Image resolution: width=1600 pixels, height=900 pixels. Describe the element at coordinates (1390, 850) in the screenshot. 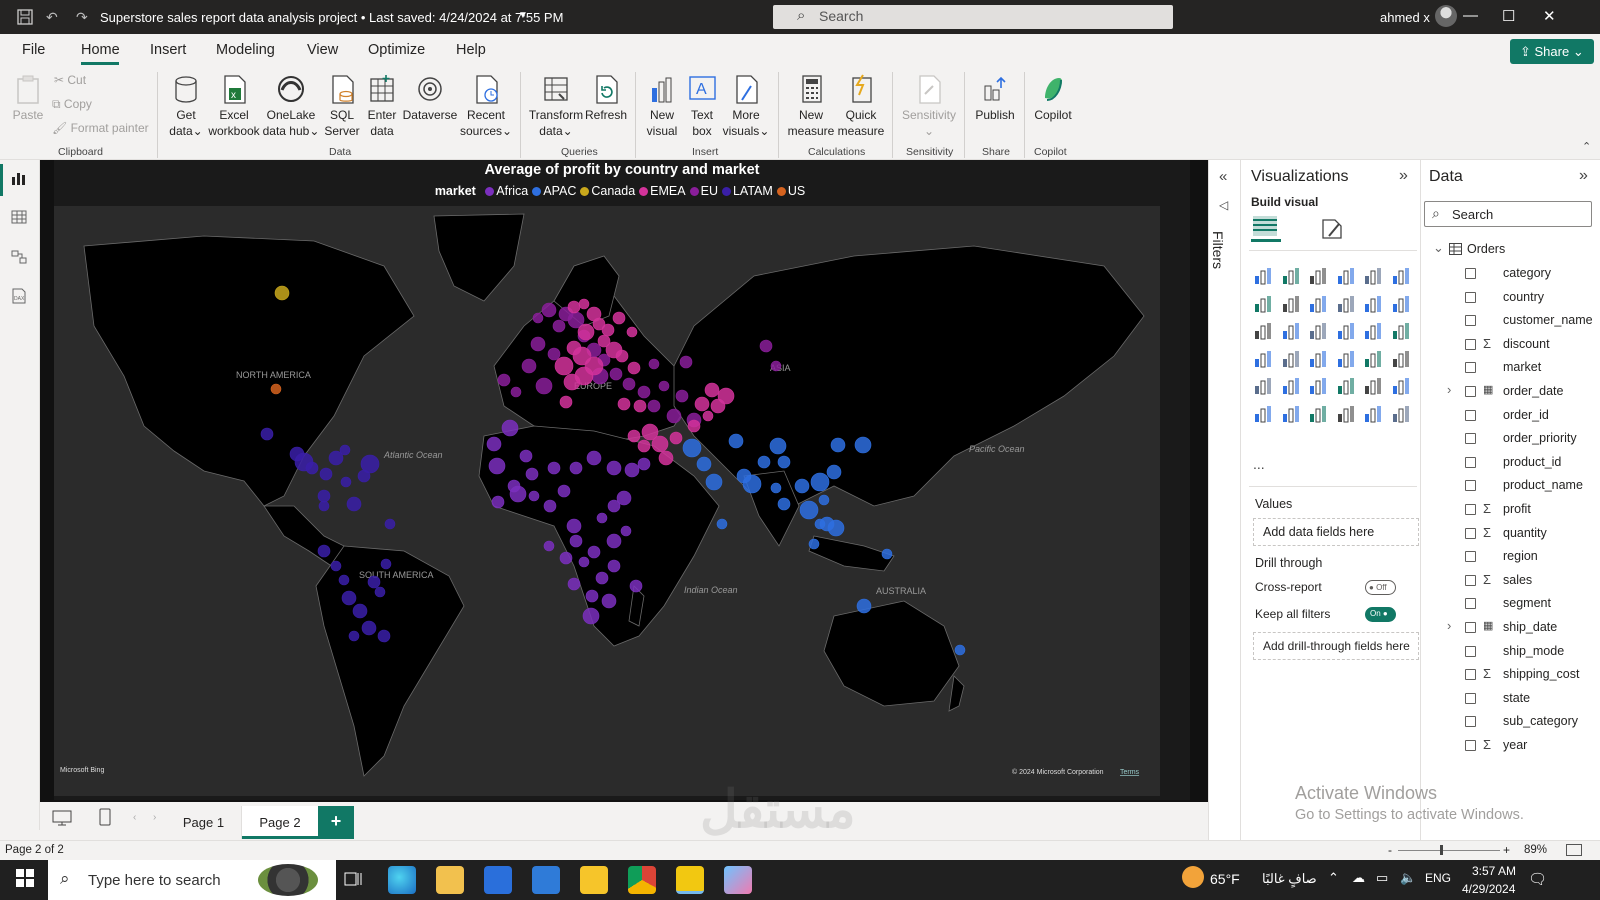

I see `zoom-out-icon: -` at that location.